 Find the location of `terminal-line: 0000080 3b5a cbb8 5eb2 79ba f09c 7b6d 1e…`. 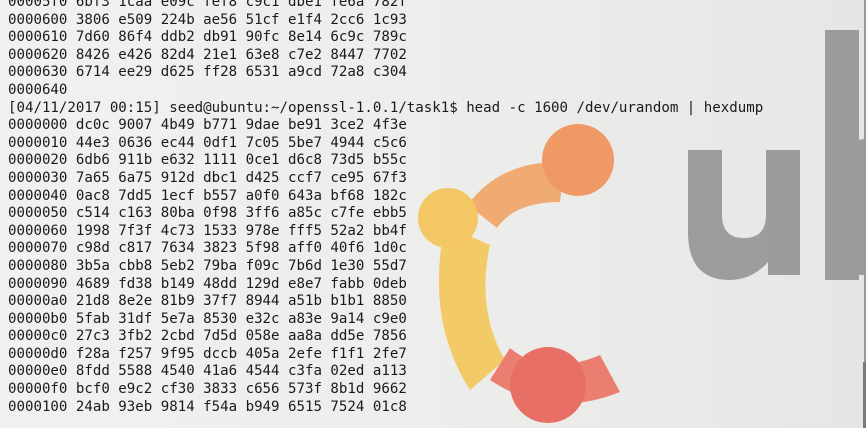

terminal-line: 0000080 3b5a cbb8 5eb2 79ba f09c 7b6d 1e… is located at coordinates (207, 265).